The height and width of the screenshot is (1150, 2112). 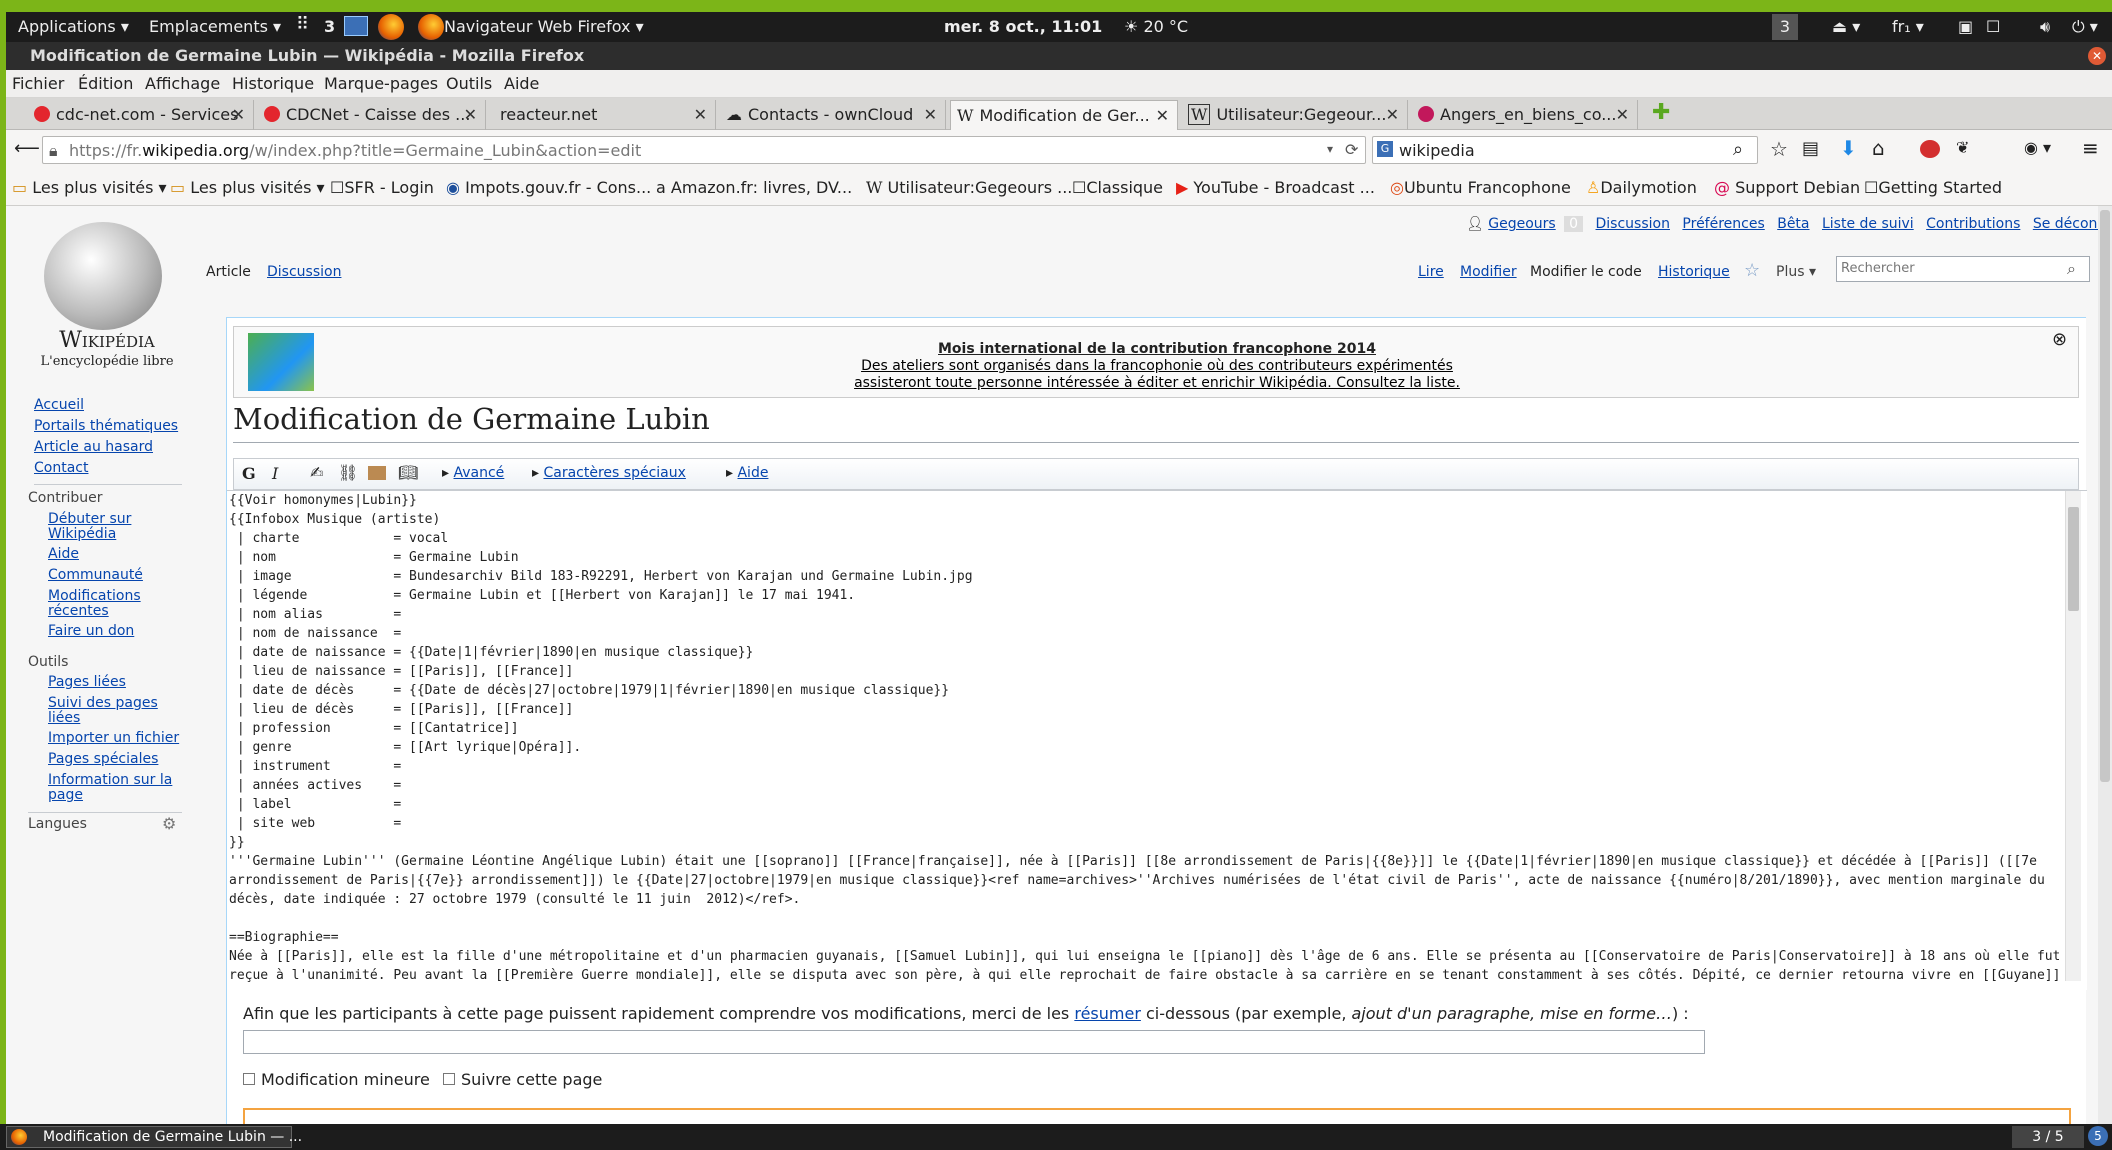 I want to click on sidebar-item-special-pages: Pages spéciales, so click(x=103, y=759).